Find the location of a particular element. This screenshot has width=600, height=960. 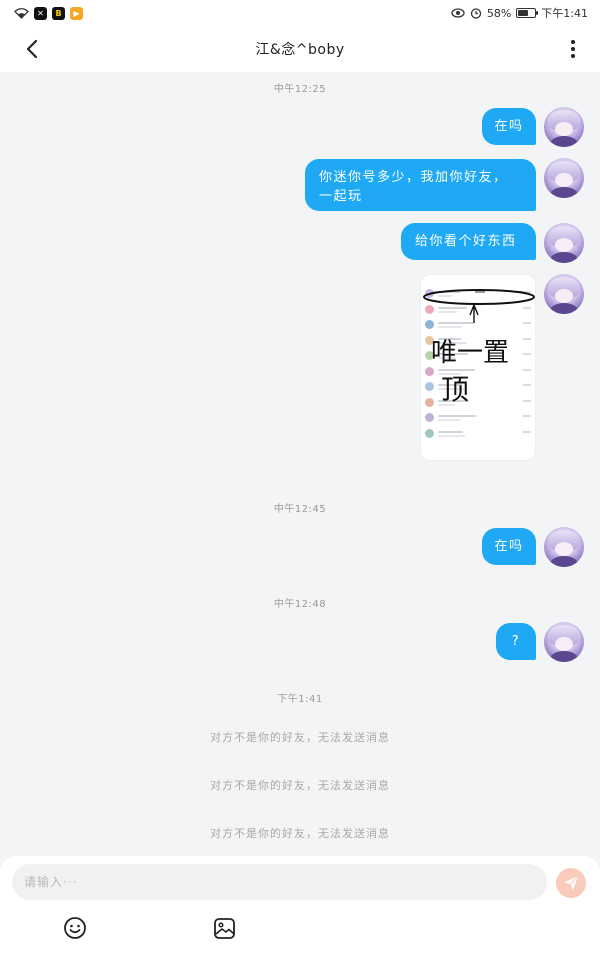

emoji-icon is located at coordinates (75, 928).